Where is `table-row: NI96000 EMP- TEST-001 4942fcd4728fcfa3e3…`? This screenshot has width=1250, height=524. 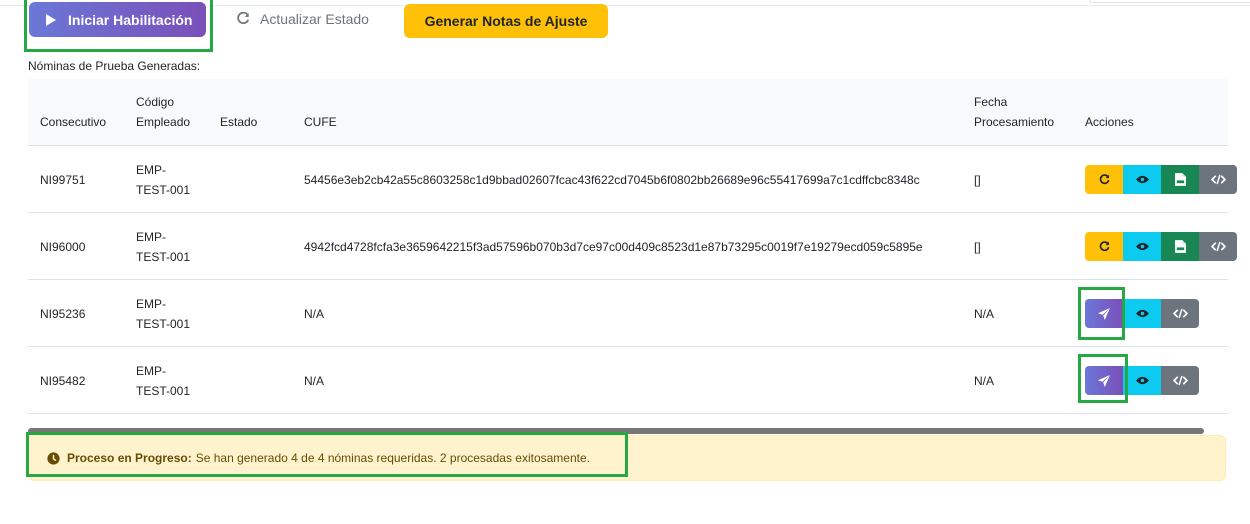 table-row: NI96000 EMP- TEST-001 4942fcd4728fcfa3e3… is located at coordinates (632, 246).